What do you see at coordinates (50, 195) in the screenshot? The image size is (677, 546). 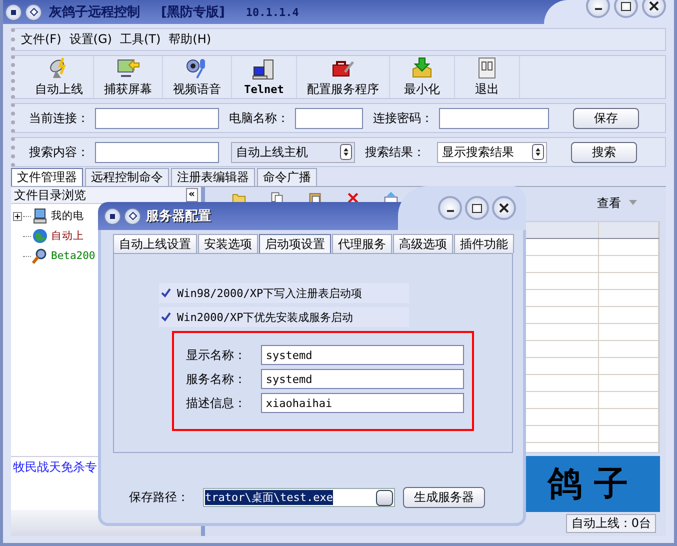 I see `panel-title: 文件目录浏览` at bounding box center [50, 195].